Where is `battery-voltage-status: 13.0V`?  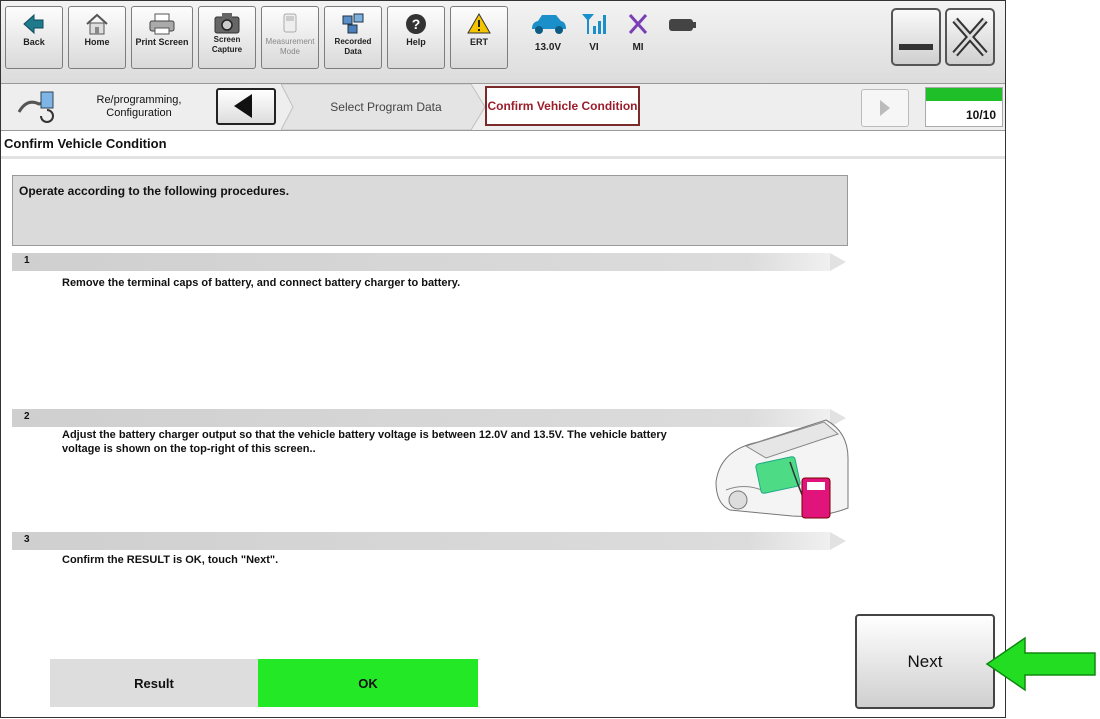 battery-voltage-status: 13.0V is located at coordinates (548, 32).